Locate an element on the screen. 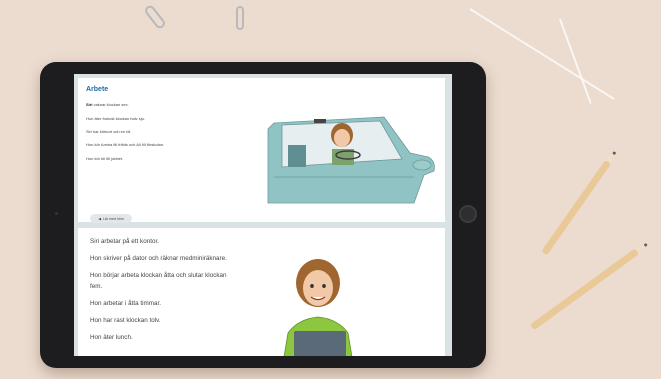 The height and width of the screenshot is (379, 661). text-line: Siri arbetar på ett kontor. is located at coordinates (124, 241).